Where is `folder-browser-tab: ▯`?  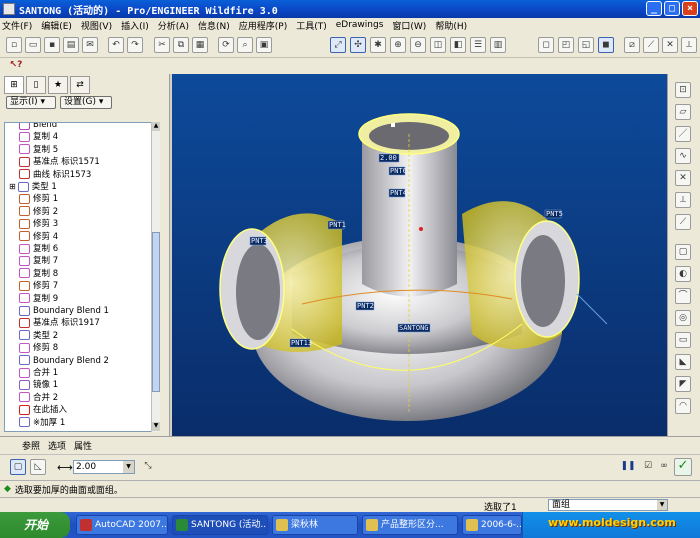
folder-browser-tab: ▯ is located at coordinates (36, 85).